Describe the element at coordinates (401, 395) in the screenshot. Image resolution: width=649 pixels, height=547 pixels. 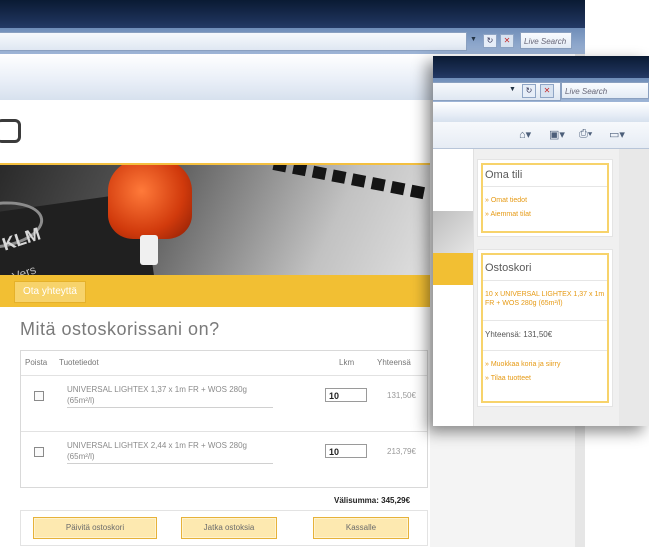
I see `row-price: 131,50€` at that location.